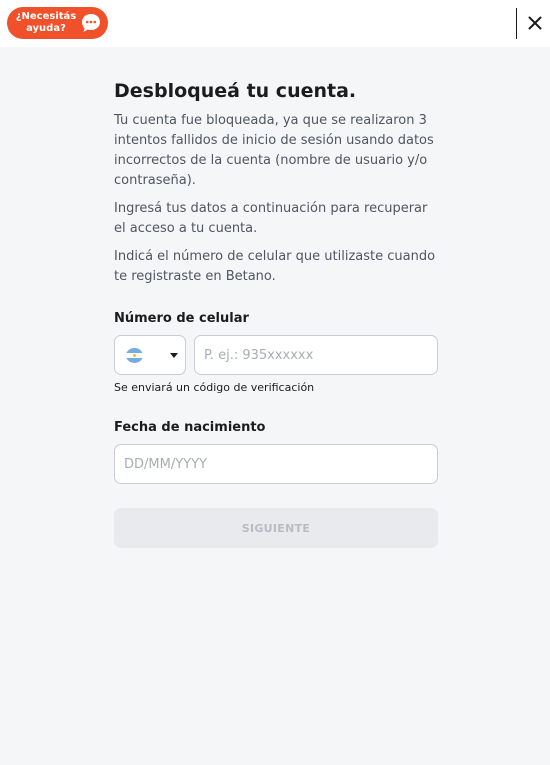  What do you see at coordinates (276, 464) in the screenshot?
I see `birthdate-input` at bounding box center [276, 464].